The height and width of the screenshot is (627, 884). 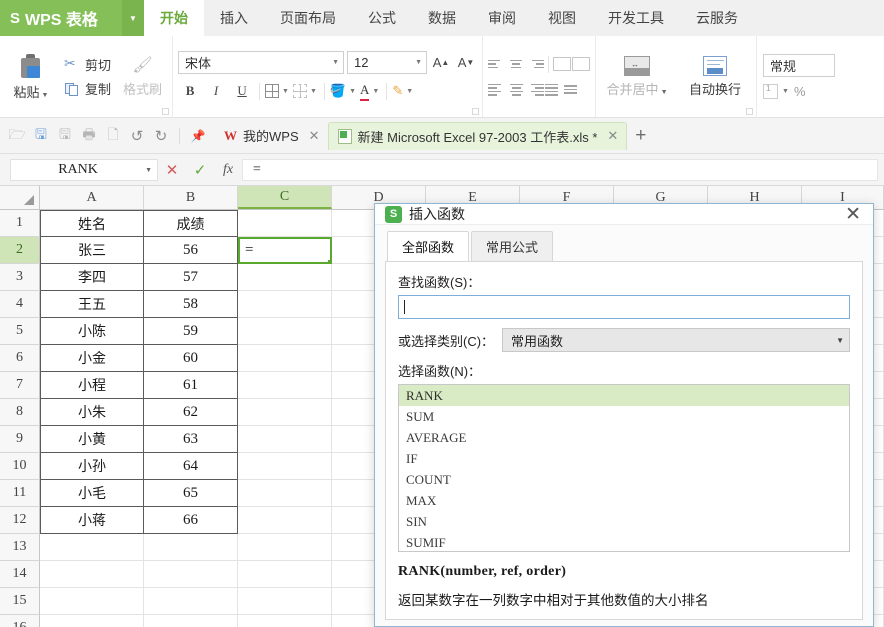 I want to click on align-left-icon, so click(x=497, y=90).